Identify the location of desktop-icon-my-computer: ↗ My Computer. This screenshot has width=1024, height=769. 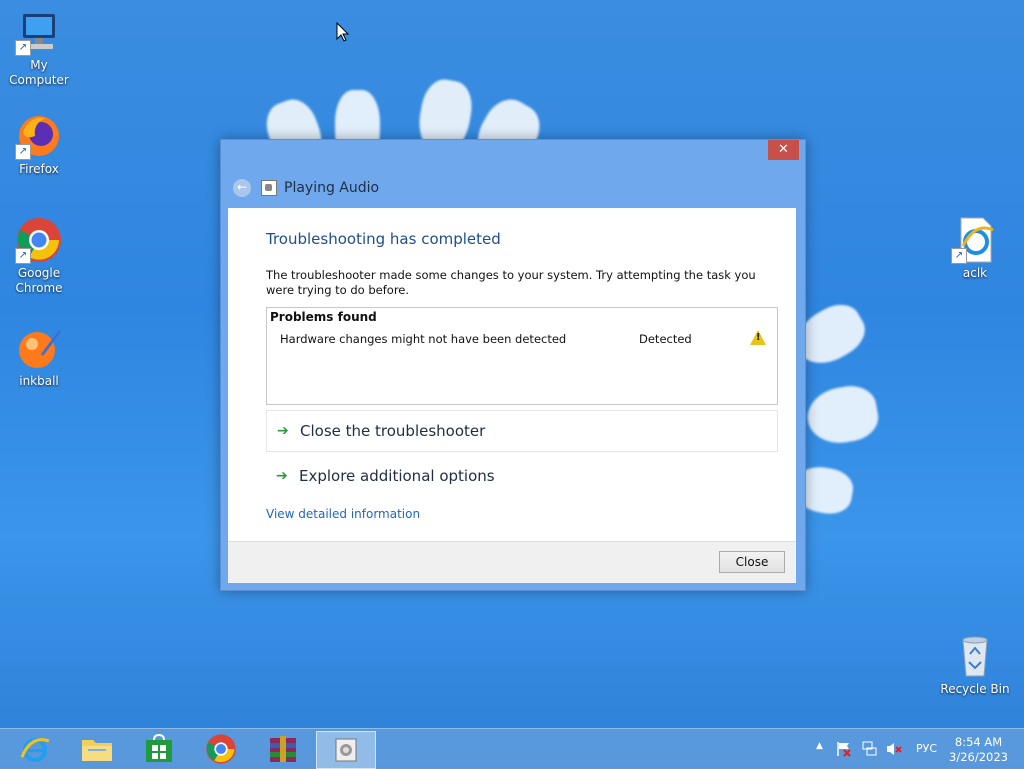
(39, 48).